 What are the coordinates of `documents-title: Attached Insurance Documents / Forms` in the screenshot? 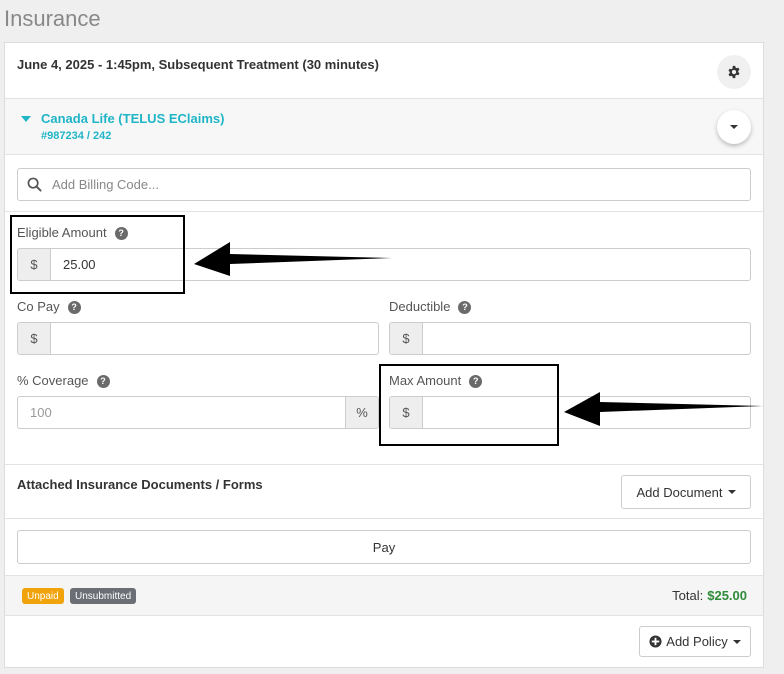 It's located at (140, 484).